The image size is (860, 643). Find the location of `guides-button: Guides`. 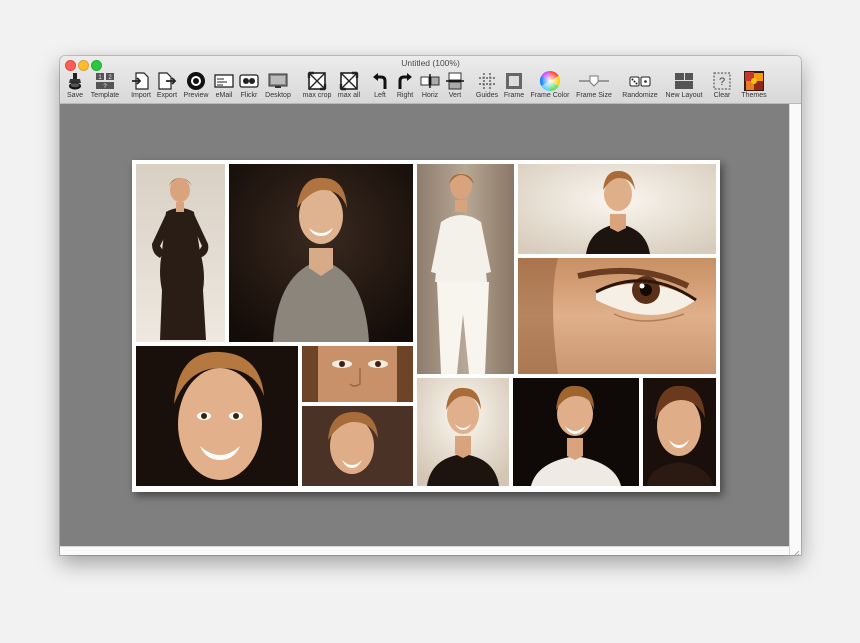

guides-button: Guides is located at coordinates (487, 86).